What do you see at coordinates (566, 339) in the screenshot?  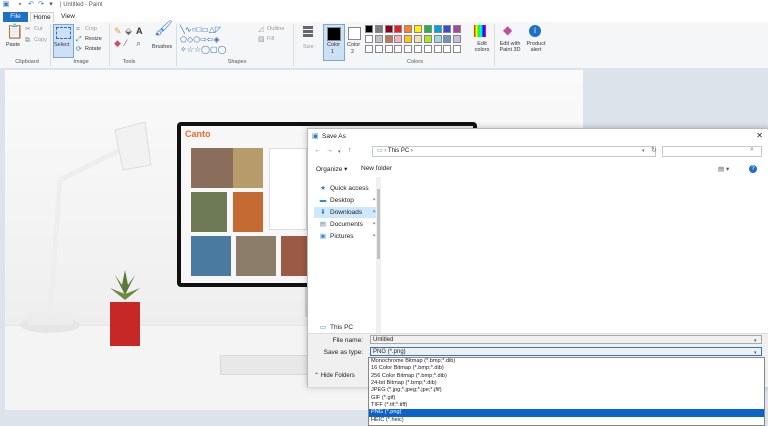 I see `file-name-input: Untitled` at bounding box center [566, 339].